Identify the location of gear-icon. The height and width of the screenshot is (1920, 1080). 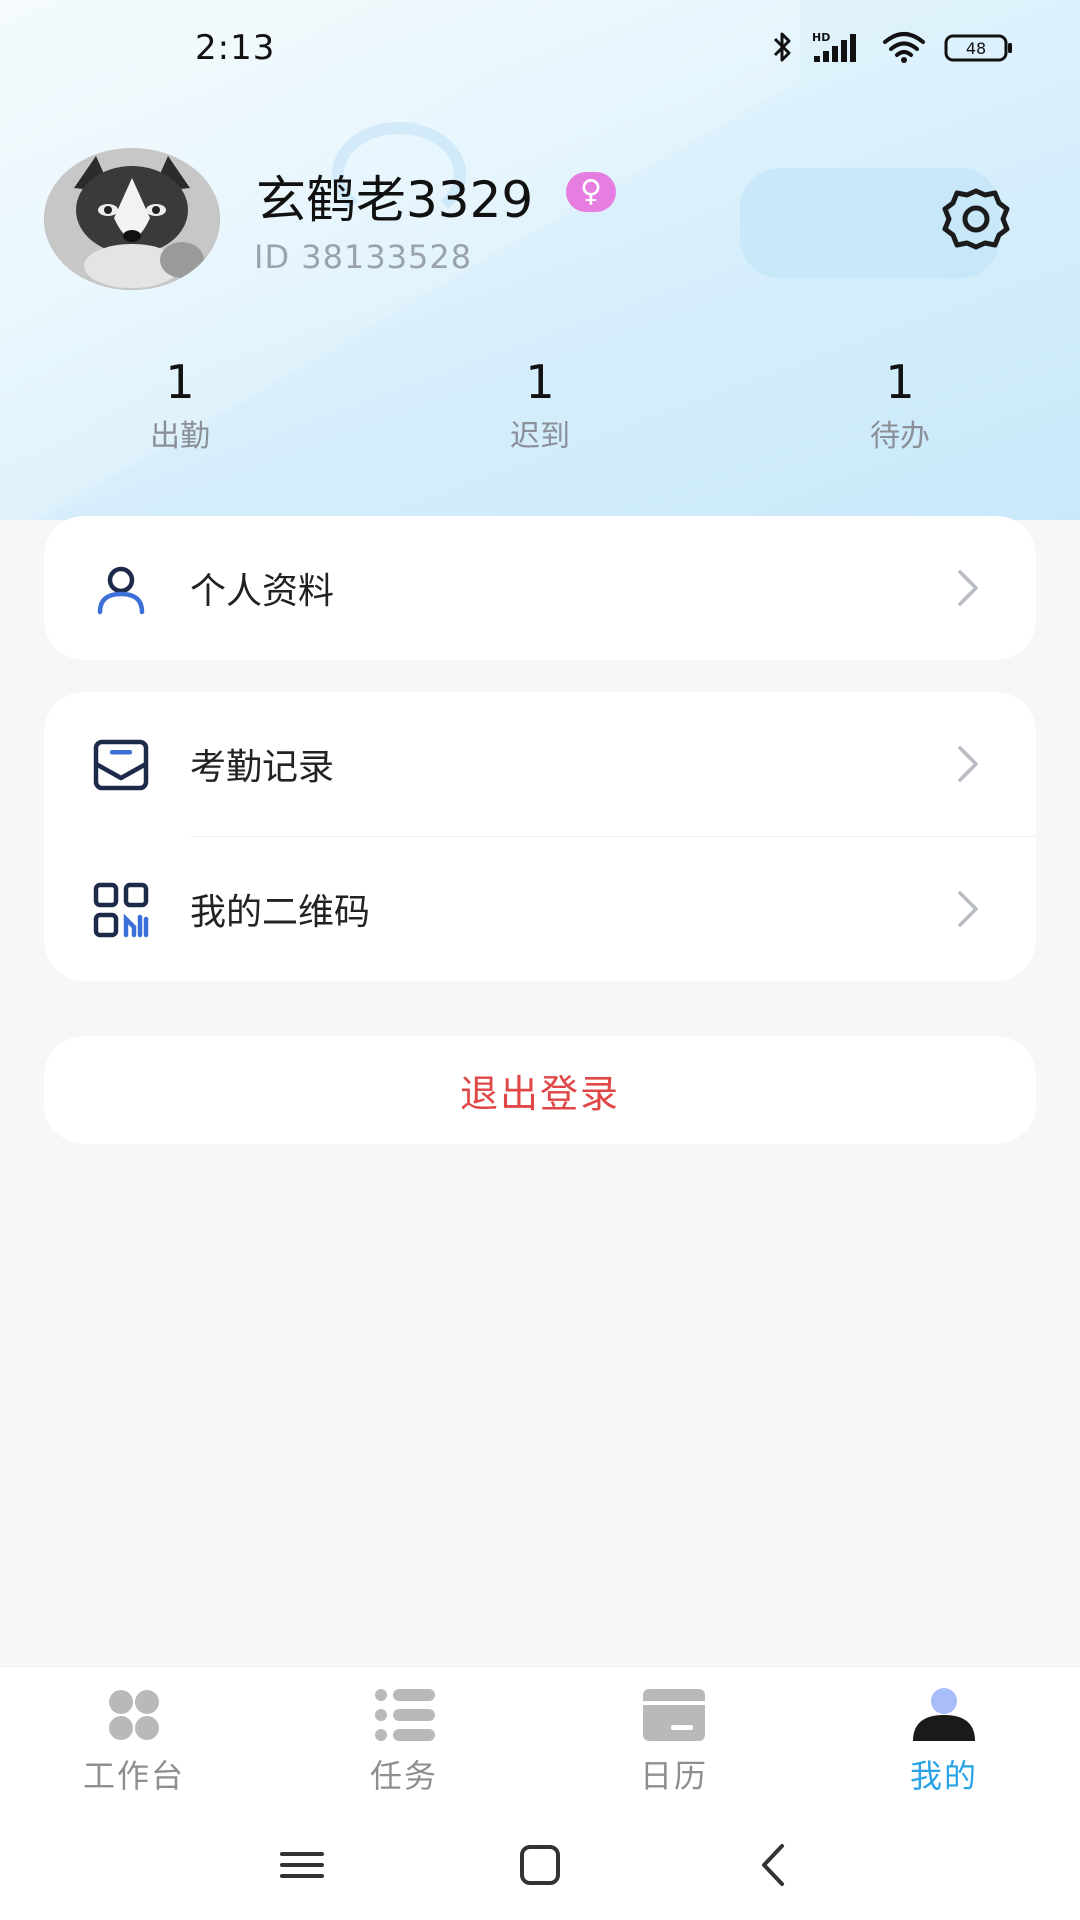
(976, 219).